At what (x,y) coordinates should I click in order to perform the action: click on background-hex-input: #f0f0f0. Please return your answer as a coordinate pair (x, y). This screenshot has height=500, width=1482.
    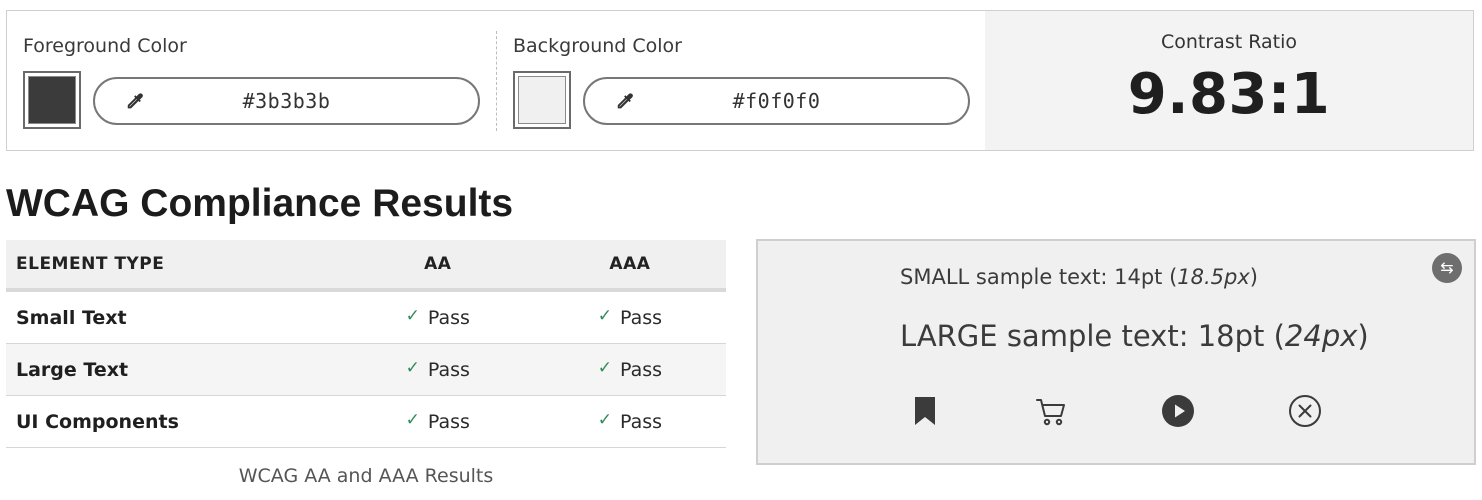
    Looking at the image, I should click on (776, 101).